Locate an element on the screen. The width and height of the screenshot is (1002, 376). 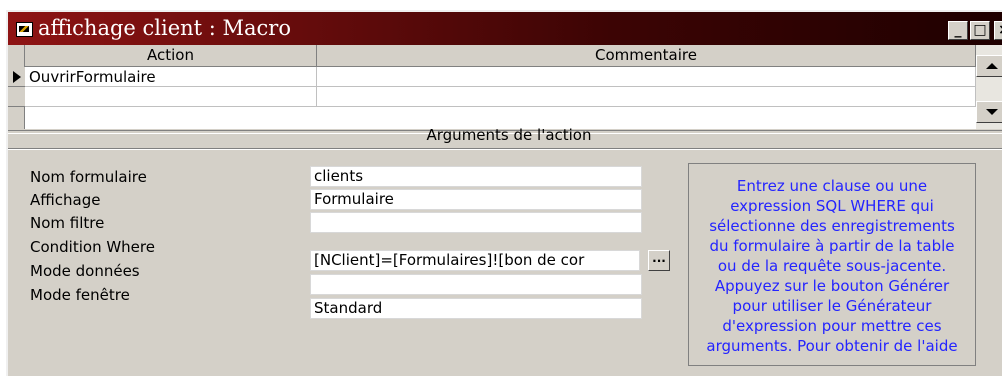
row-selector-column is located at coordinates (16, 87).